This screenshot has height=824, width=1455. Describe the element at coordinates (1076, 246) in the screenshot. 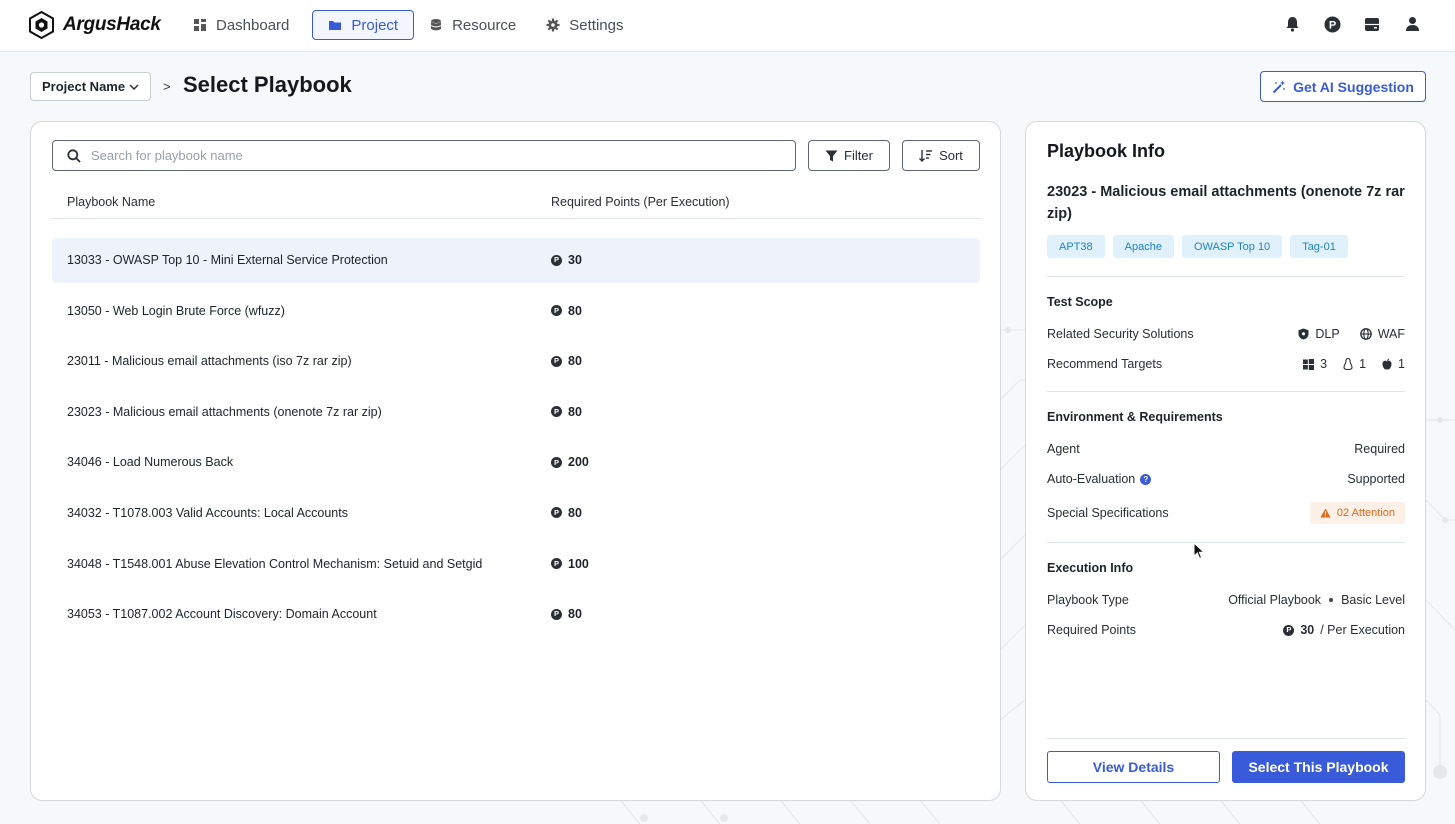

I see `tag: APT38` at that location.